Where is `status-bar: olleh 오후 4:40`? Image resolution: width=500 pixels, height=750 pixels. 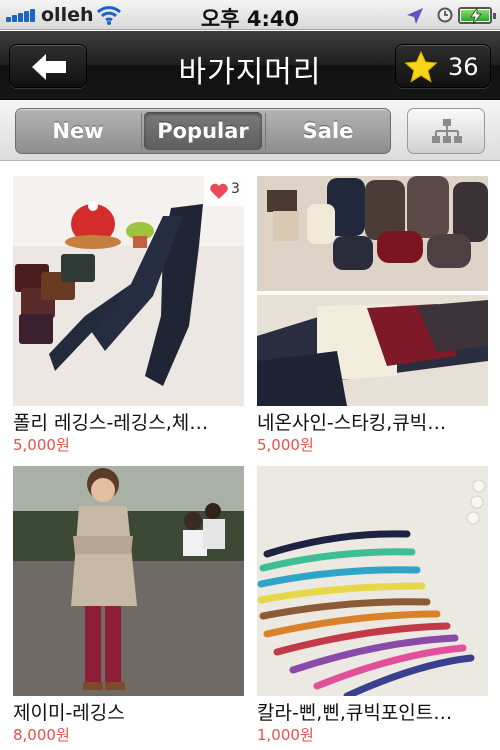 status-bar: olleh 오후 4:40 is located at coordinates (250, 15).